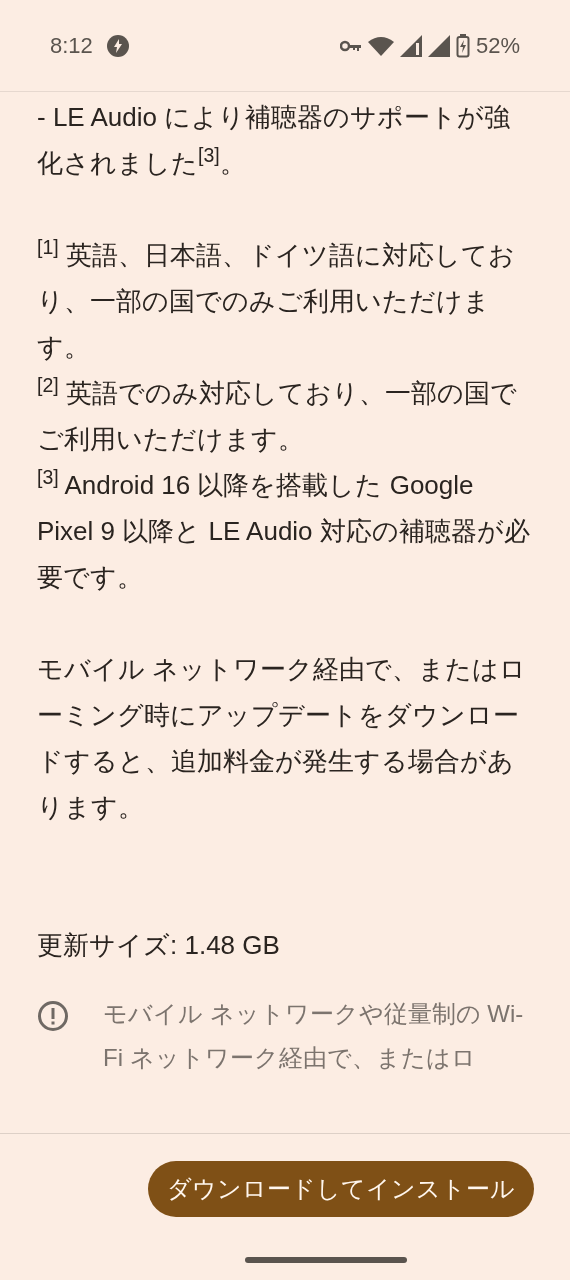 The width and height of the screenshot is (570, 1280). What do you see at coordinates (117, 45) in the screenshot?
I see `bolt-circle-icon` at bounding box center [117, 45].